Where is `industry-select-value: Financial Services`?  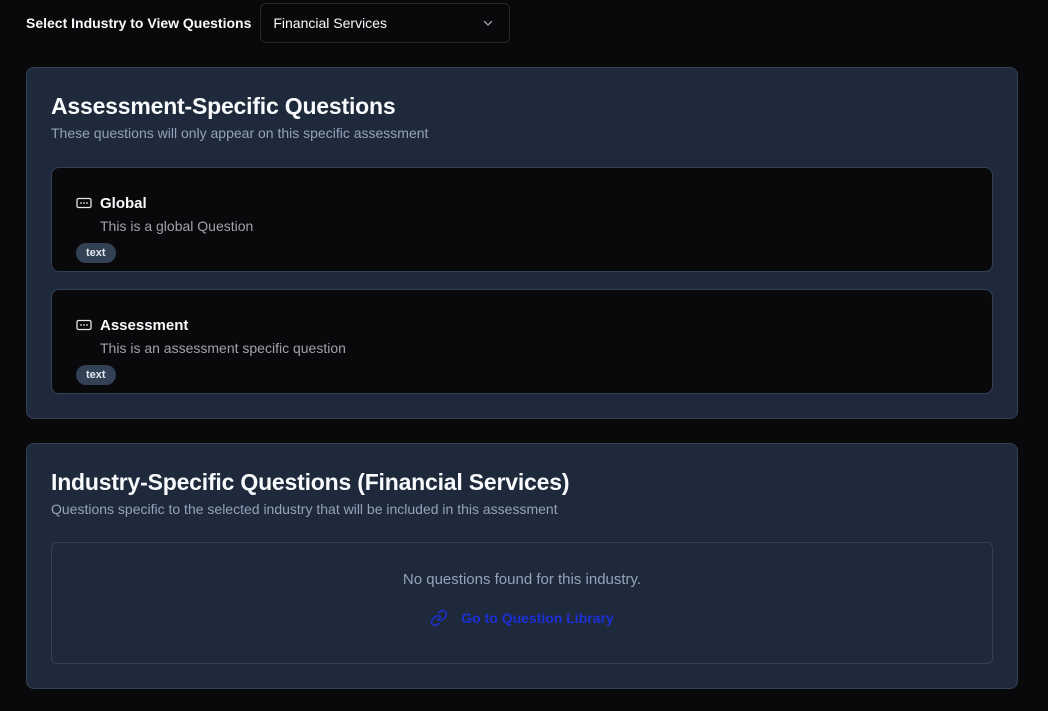 industry-select-value: Financial Services is located at coordinates (330, 23).